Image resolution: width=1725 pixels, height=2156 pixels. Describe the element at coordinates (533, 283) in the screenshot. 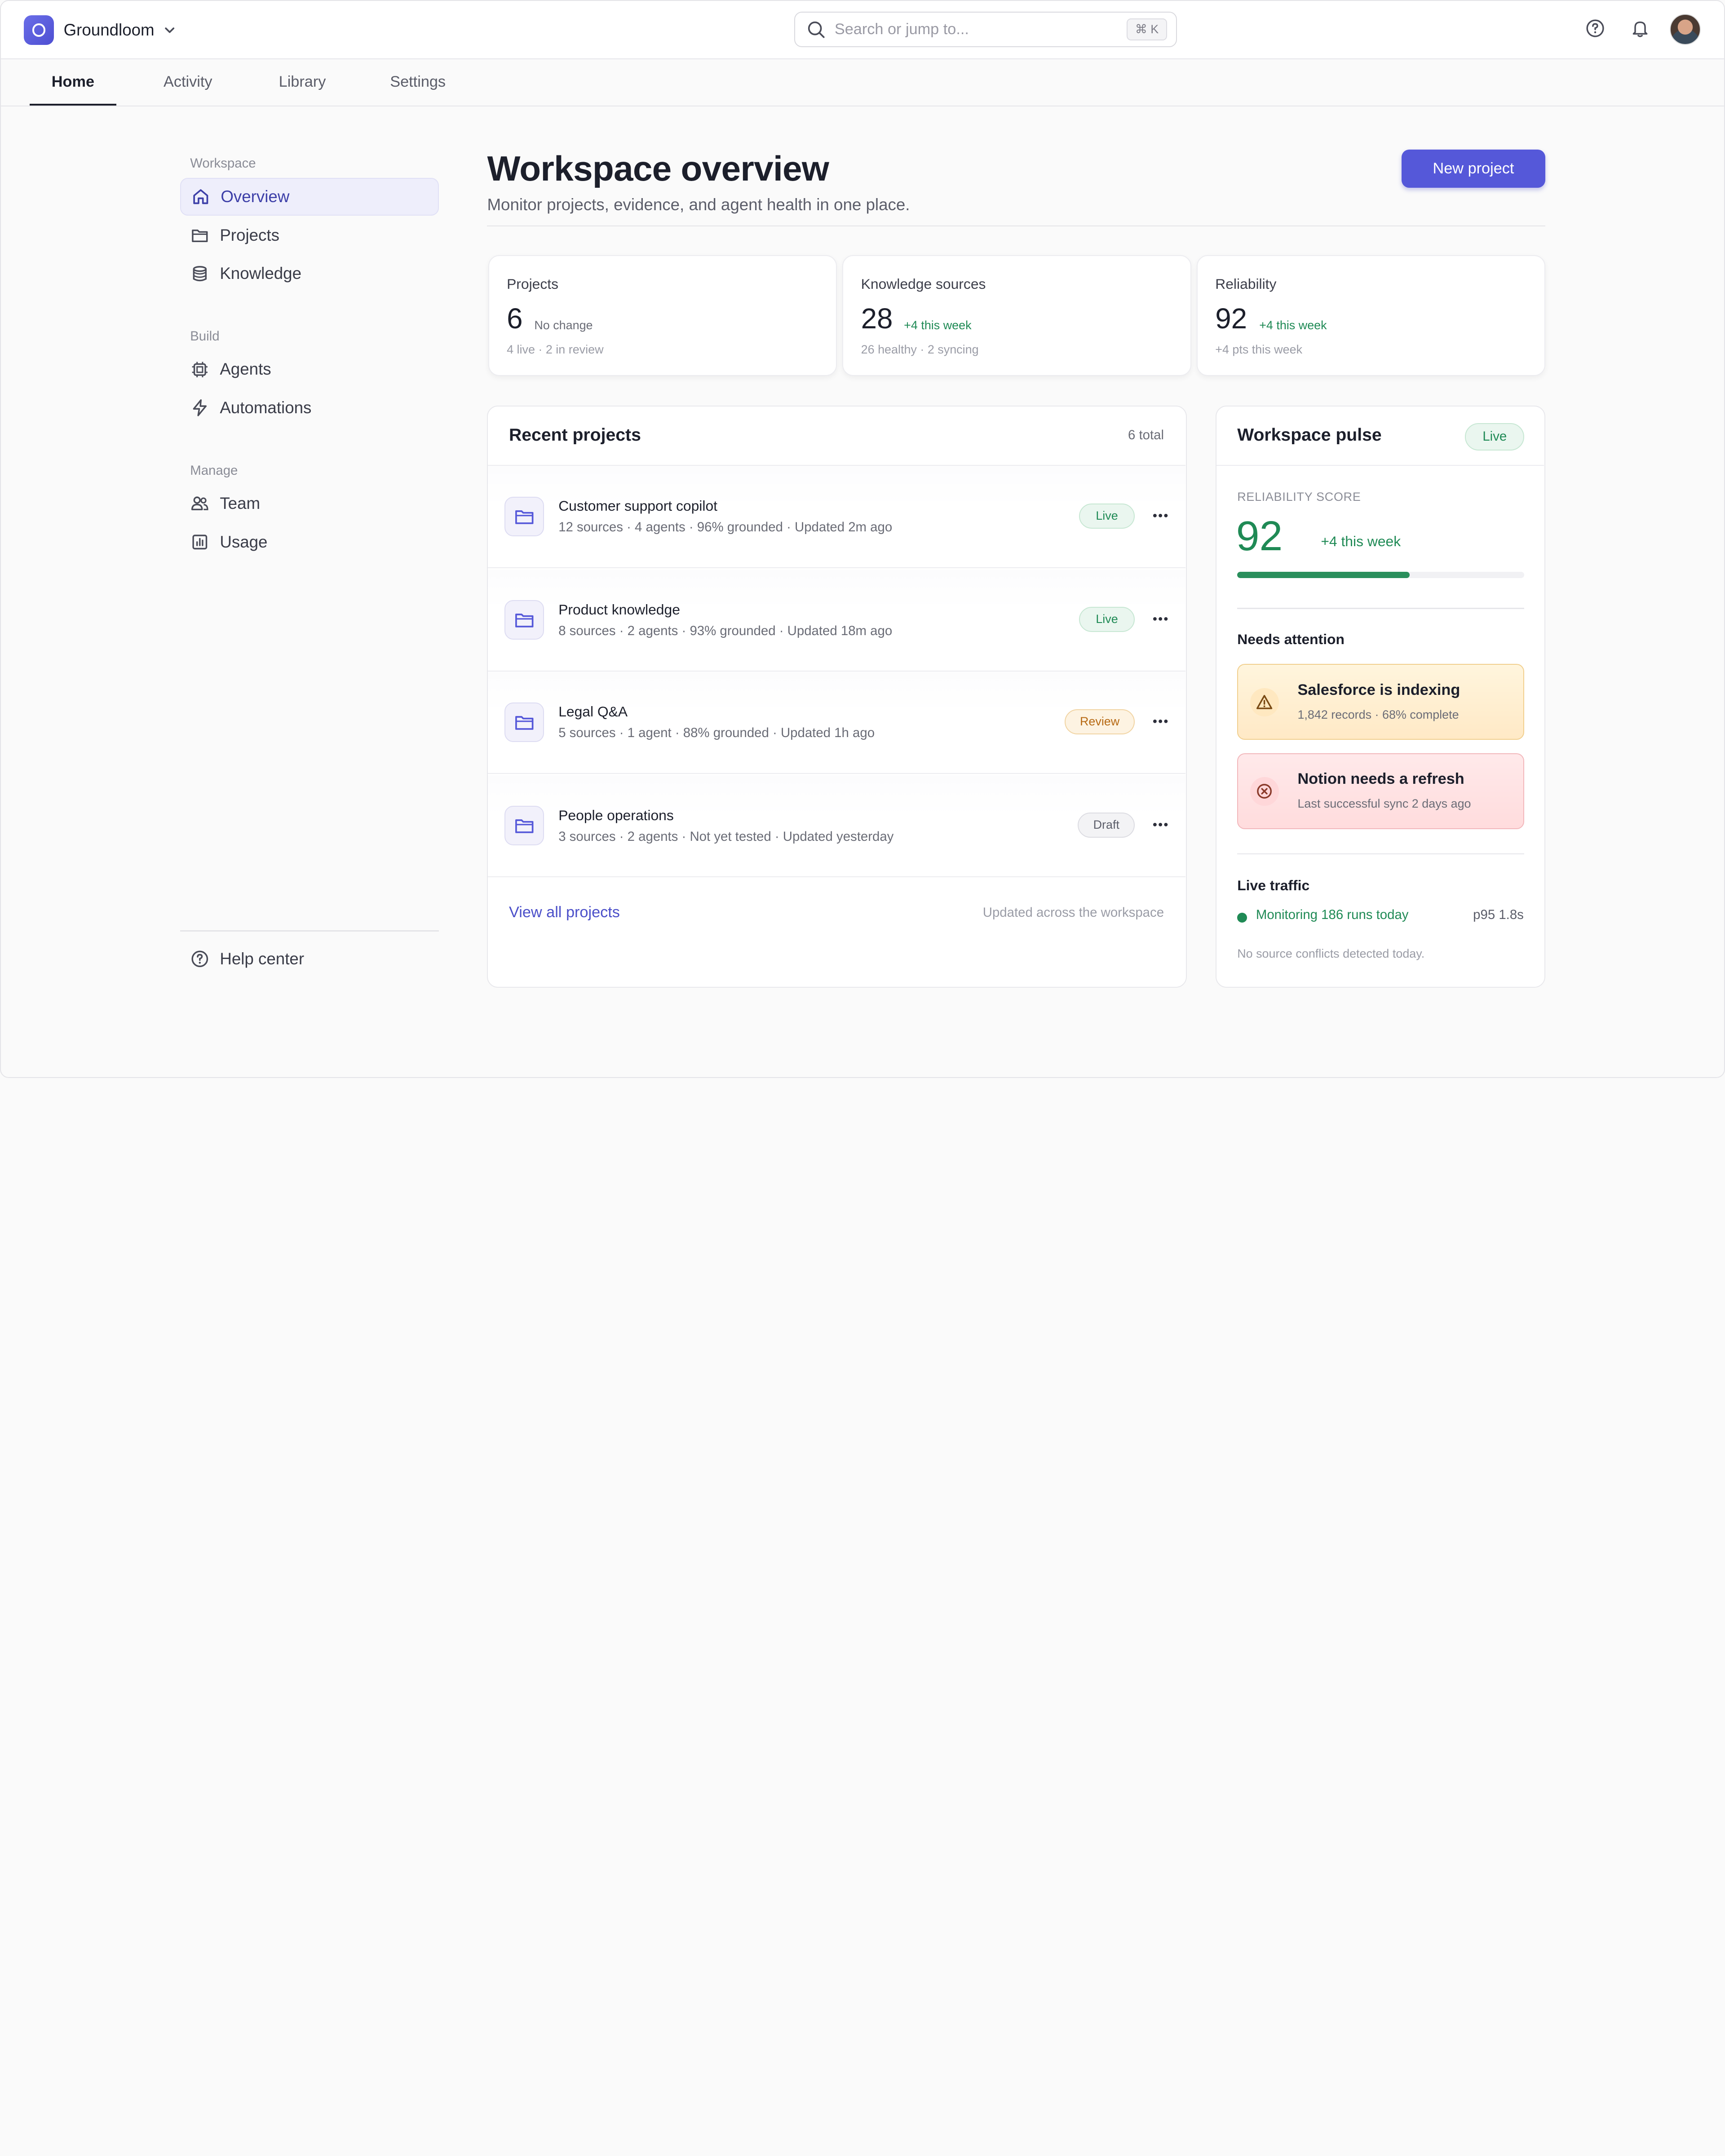

I see `stat-label: Projects` at that location.